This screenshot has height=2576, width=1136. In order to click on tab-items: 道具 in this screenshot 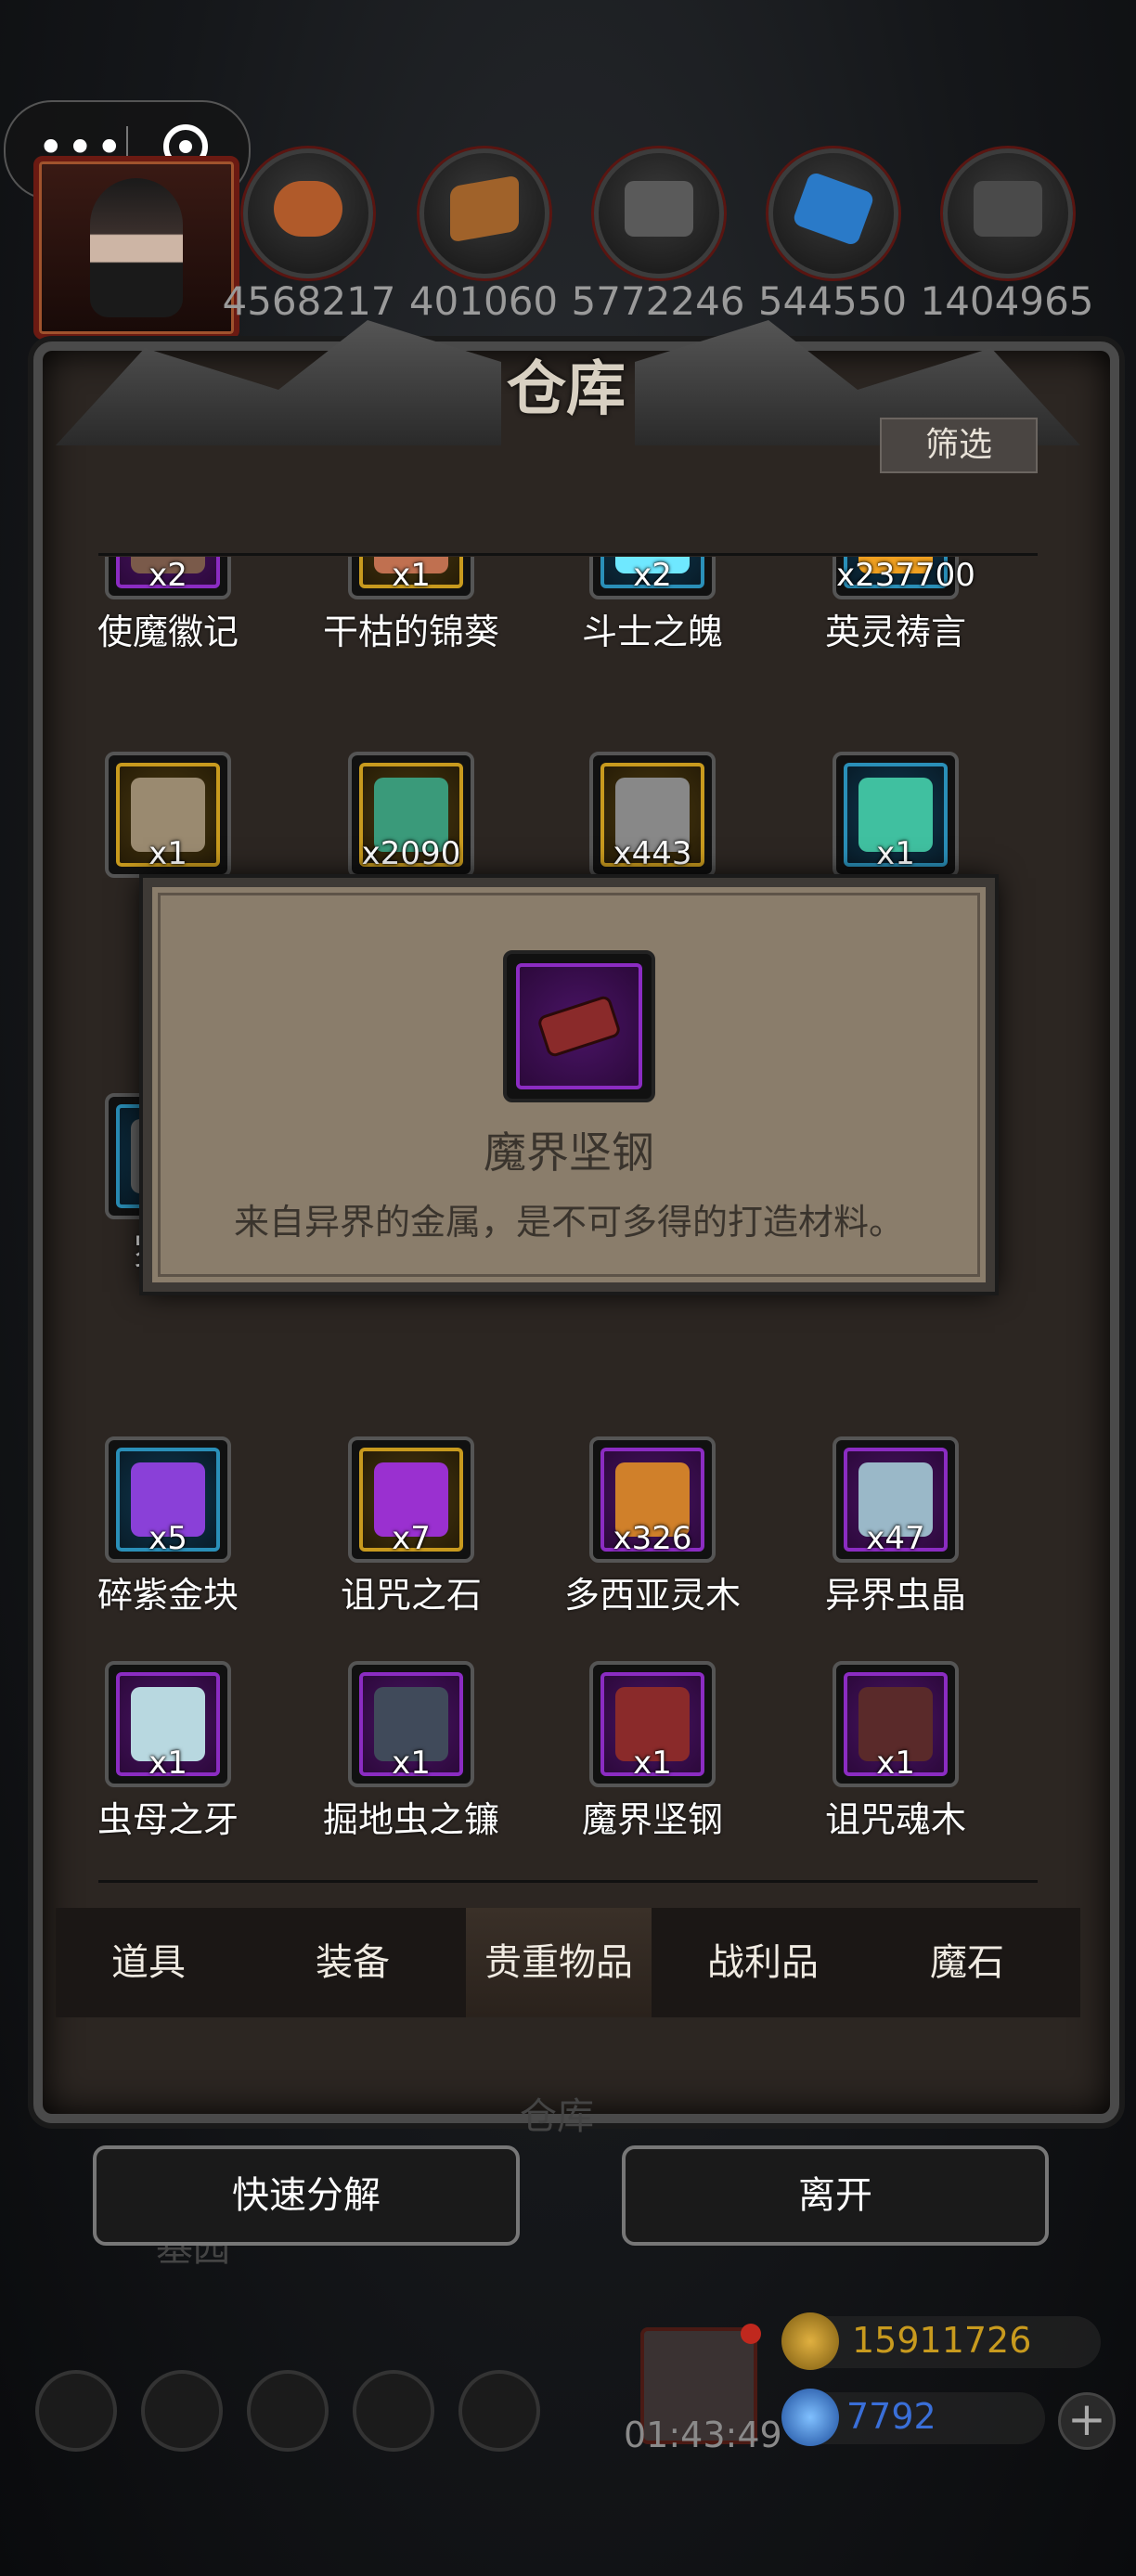, I will do `click(148, 1963)`.